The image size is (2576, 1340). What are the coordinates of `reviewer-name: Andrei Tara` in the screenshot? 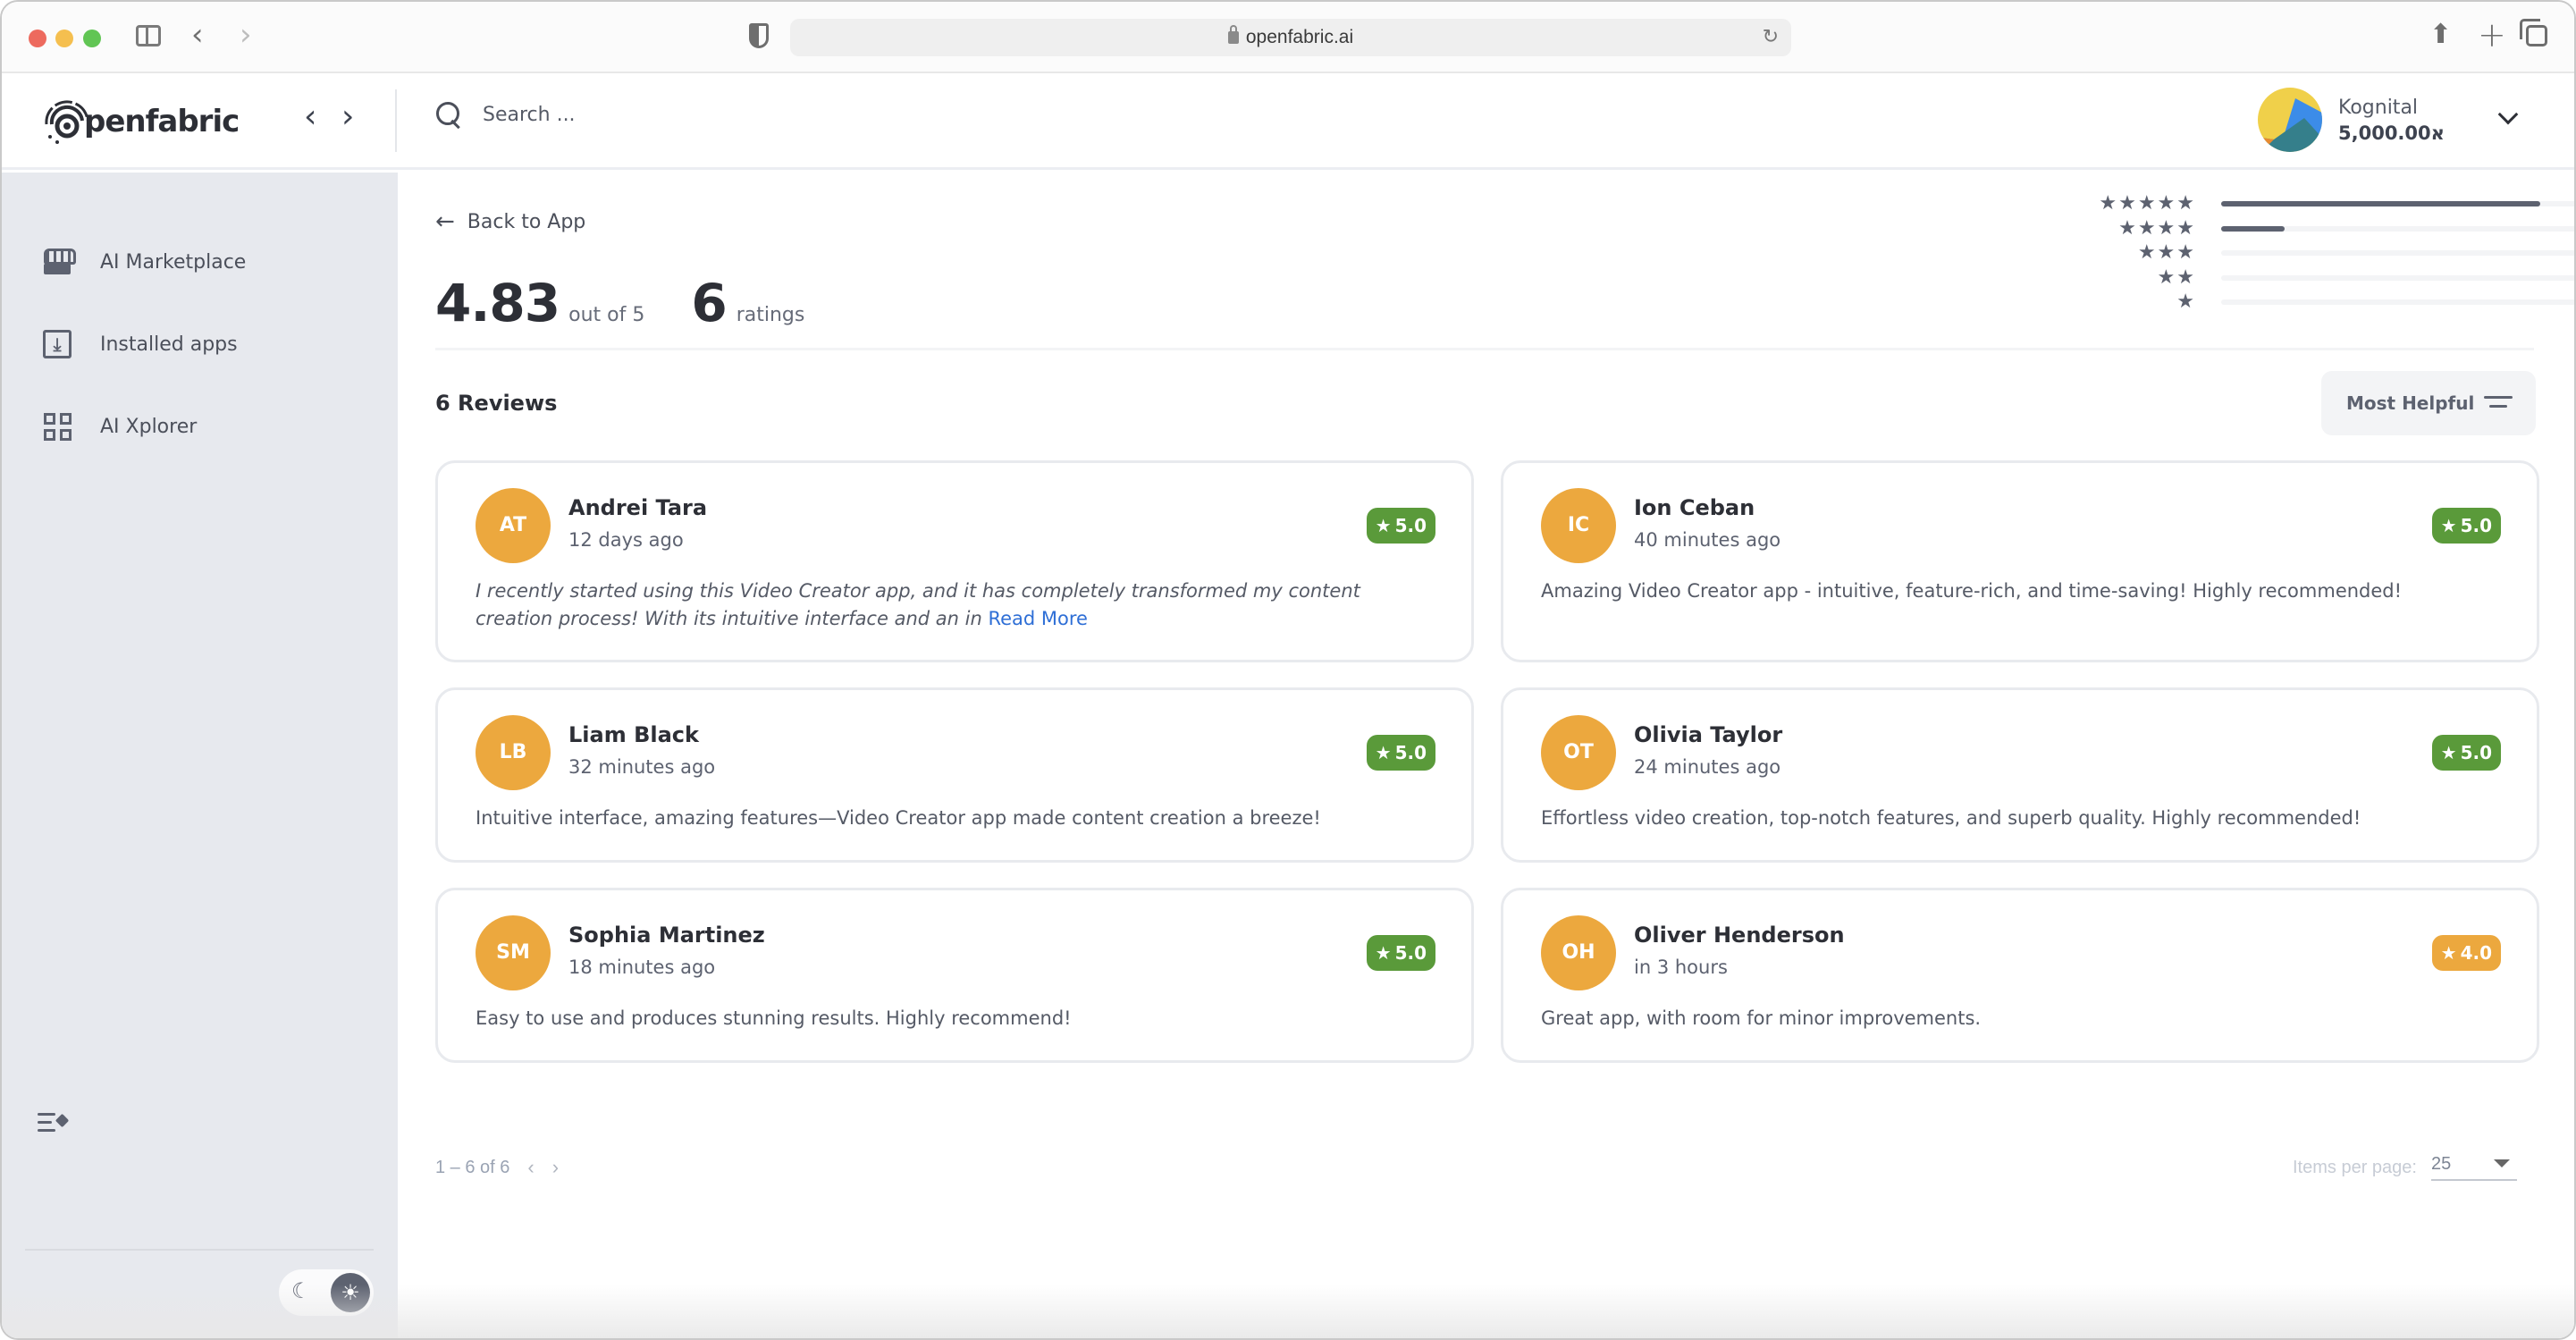 It's located at (638, 507).